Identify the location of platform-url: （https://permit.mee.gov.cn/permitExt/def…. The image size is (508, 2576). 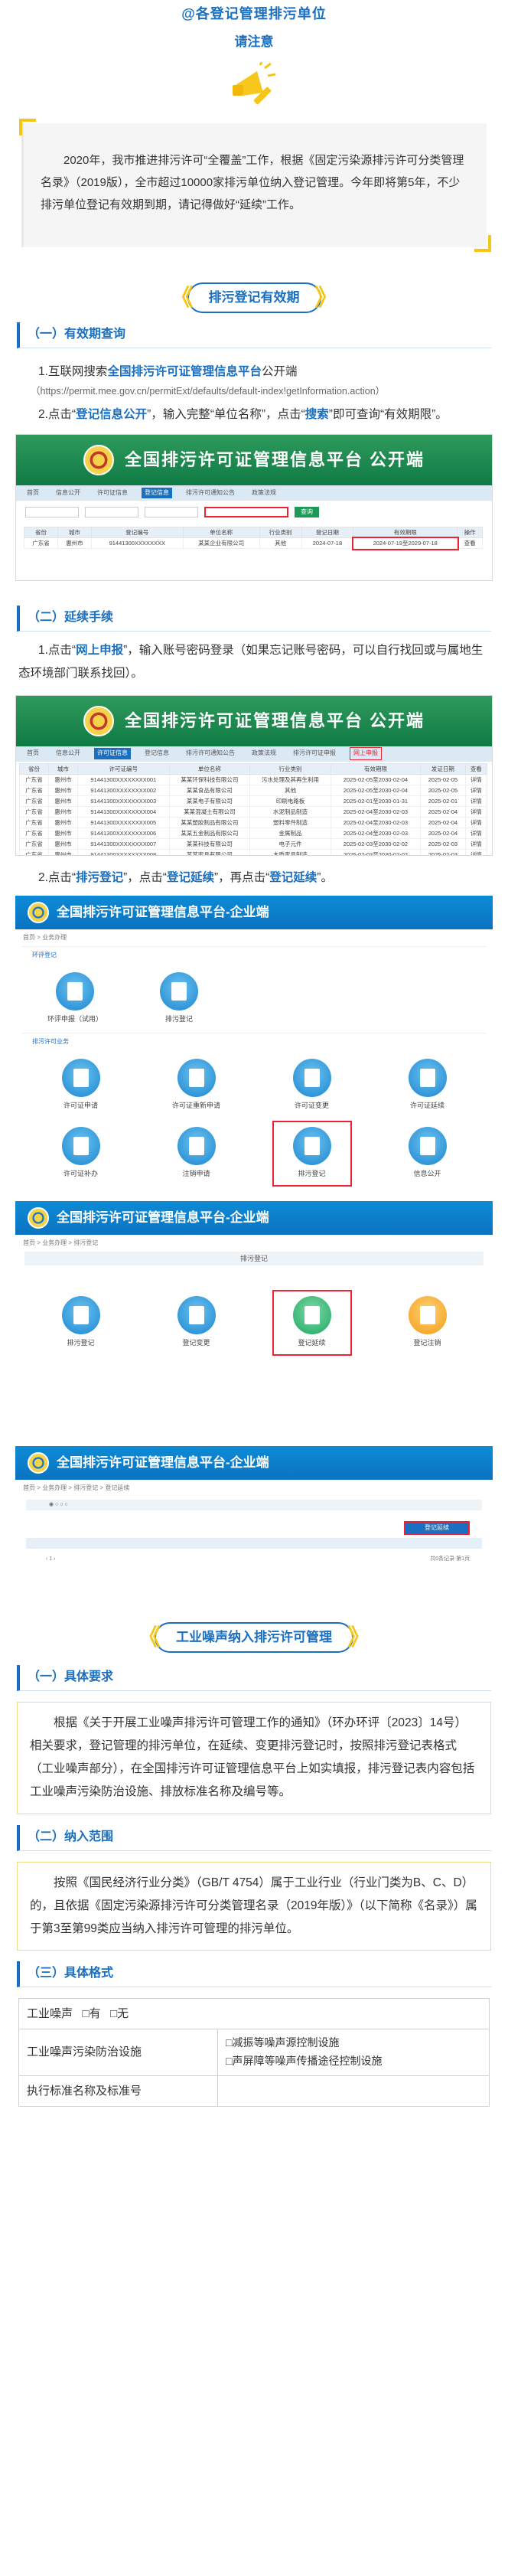
(254, 391).